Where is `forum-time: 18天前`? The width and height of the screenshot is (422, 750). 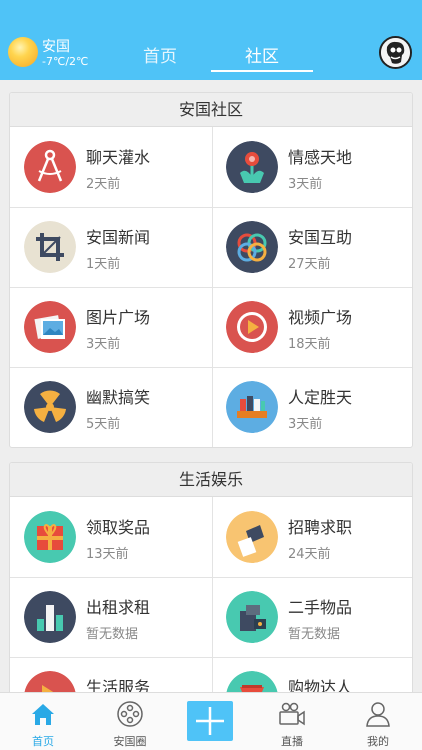
forum-time: 18天前 is located at coordinates (309, 344).